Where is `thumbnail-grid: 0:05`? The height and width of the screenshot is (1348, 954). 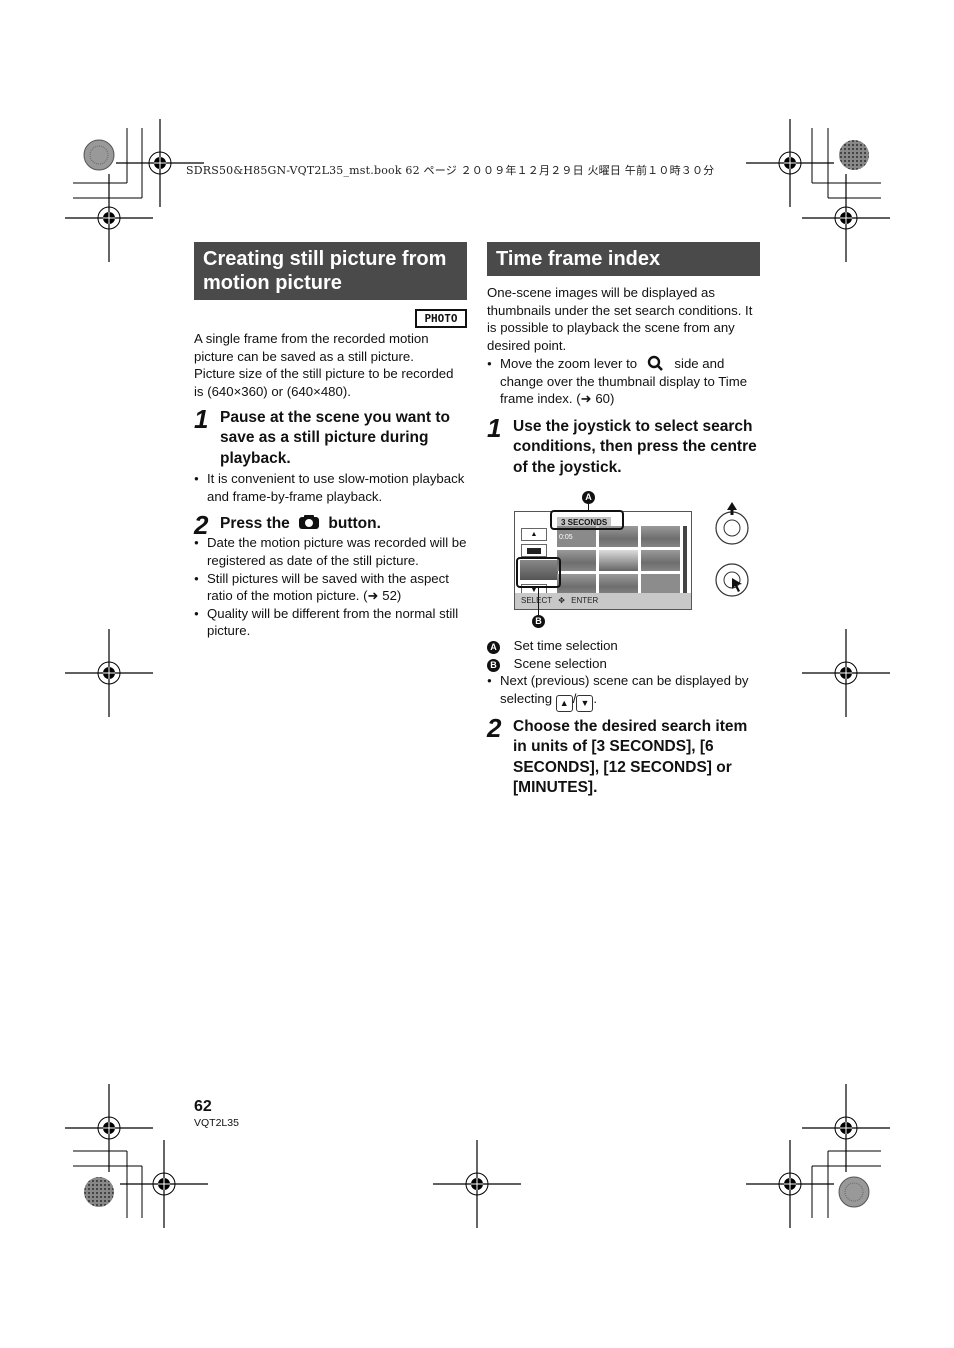 thumbnail-grid: 0:05 is located at coordinates (619, 560).